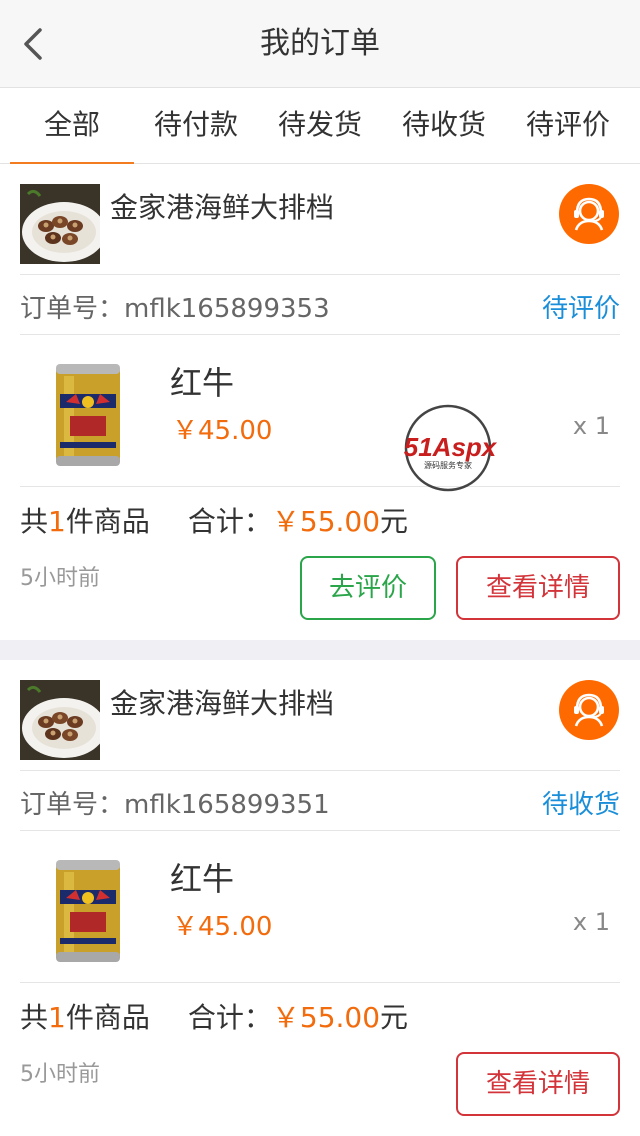  I want to click on order-status: 待评价, so click(580, 309).